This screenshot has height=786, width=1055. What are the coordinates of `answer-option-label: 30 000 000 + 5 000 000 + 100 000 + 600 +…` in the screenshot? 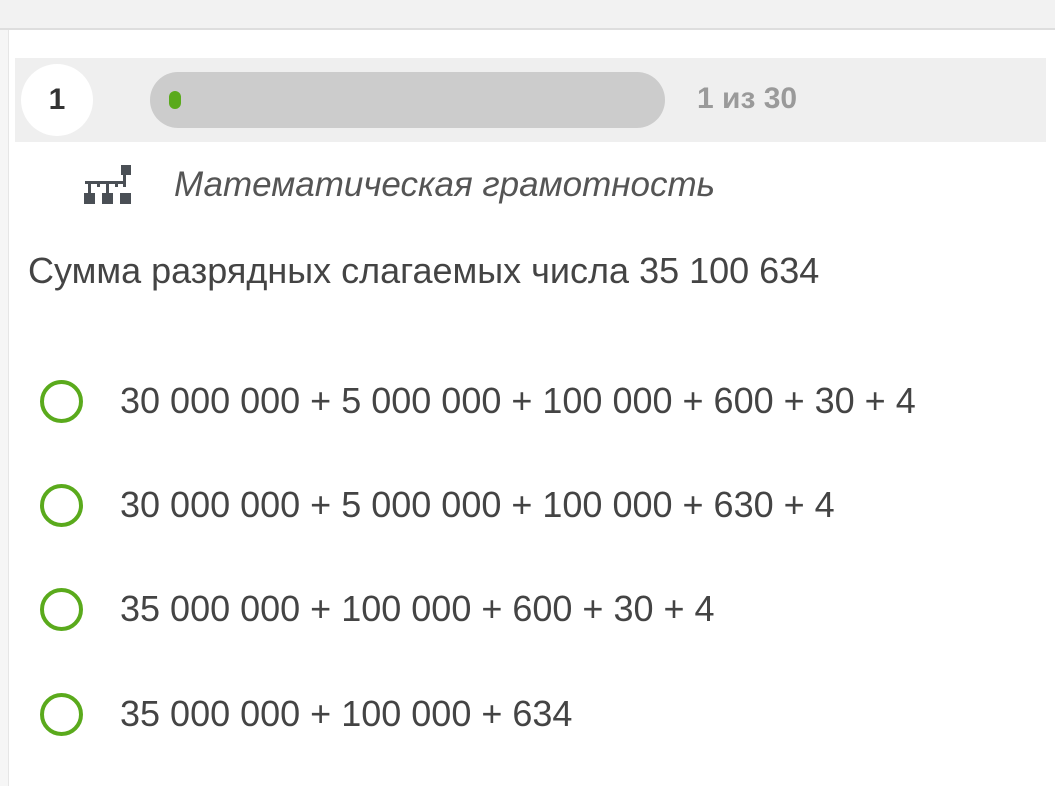 It's located at (518, 400).